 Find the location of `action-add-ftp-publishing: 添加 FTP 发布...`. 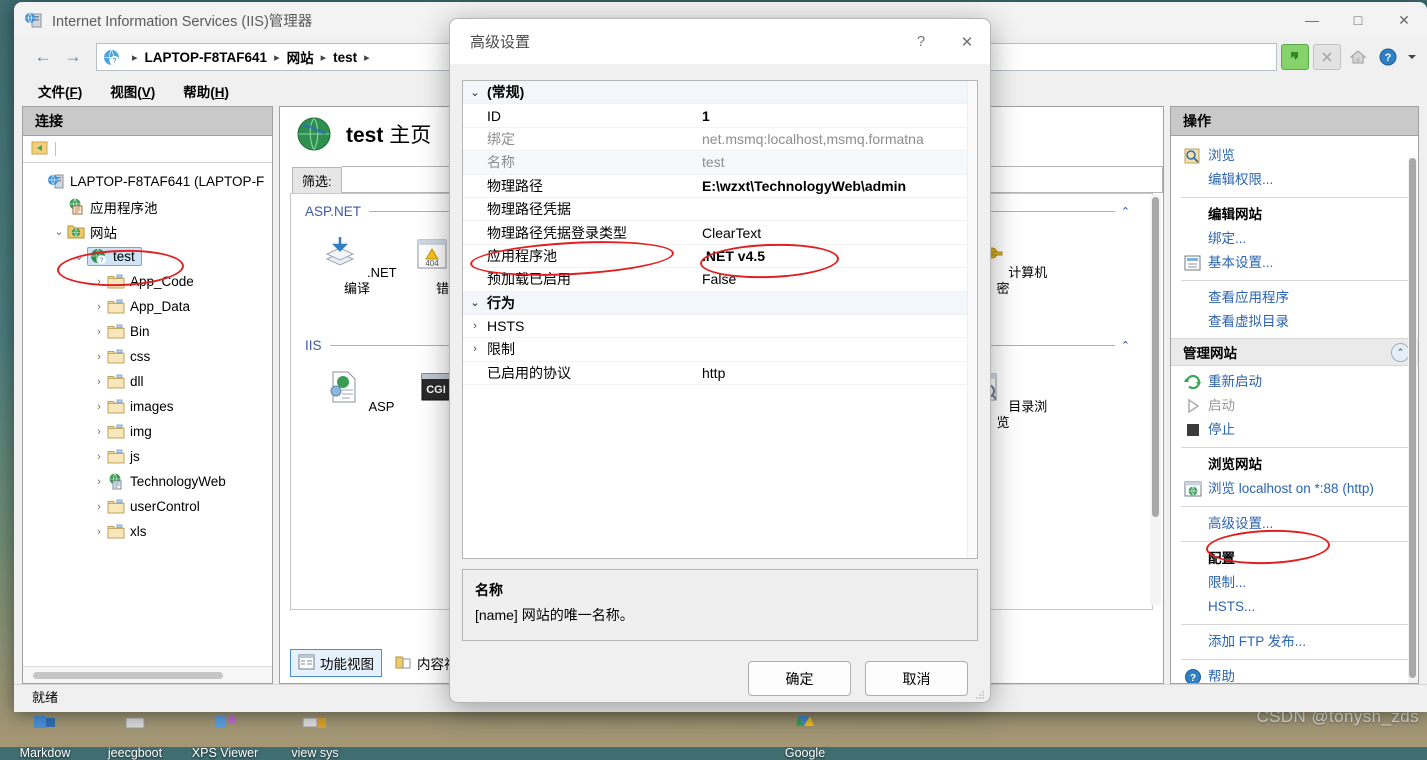

action-add-ftp-publishing: 添加 FTP 发布... is located at coordinates (1294, 642).